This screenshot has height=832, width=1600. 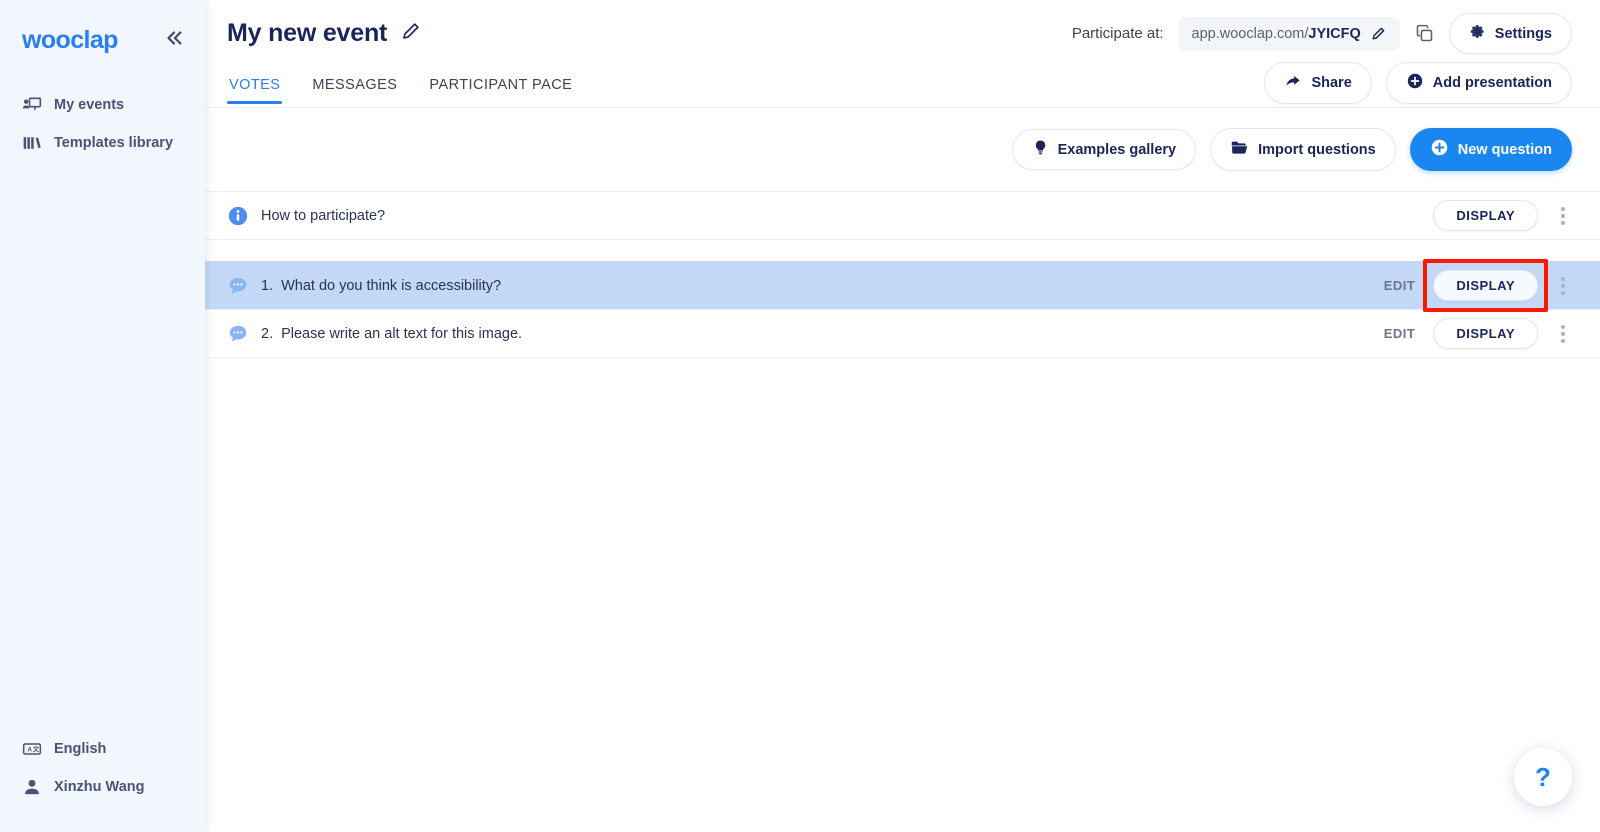 I want to click on sidebar-item-templates-library: Templates library, so click(x=102, y=143).